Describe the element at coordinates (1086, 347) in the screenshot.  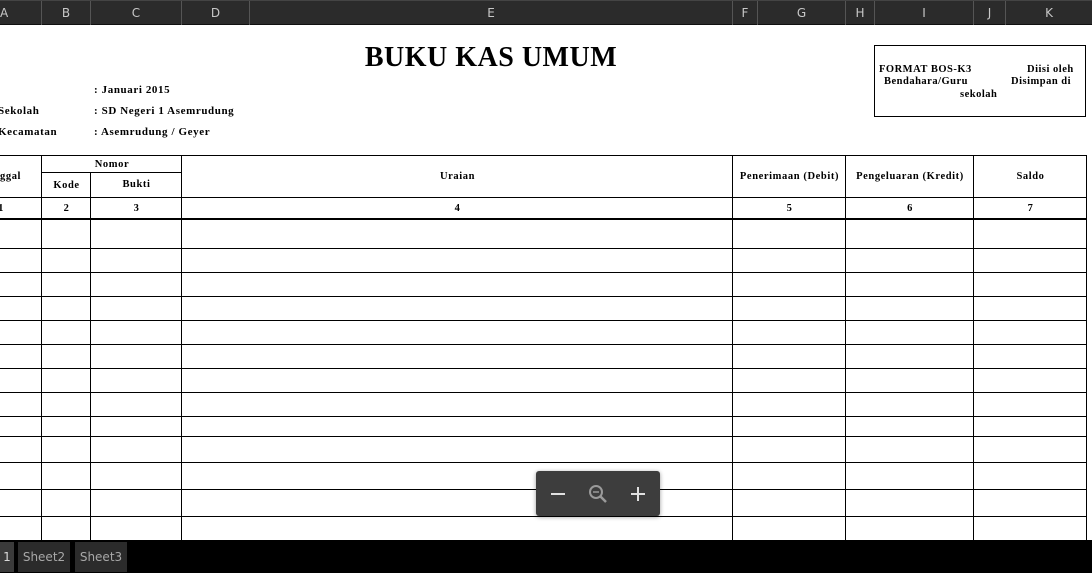
I see `col-border-saldo` at that location.